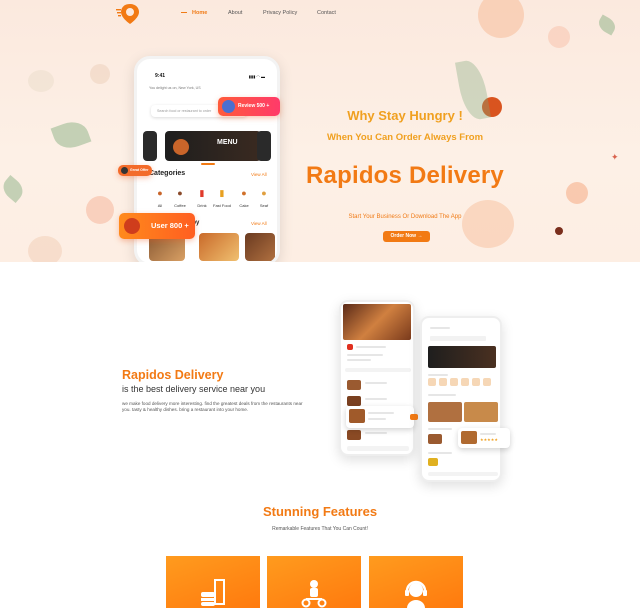  I want to click on home-screen-mockup, so click(461, 399).